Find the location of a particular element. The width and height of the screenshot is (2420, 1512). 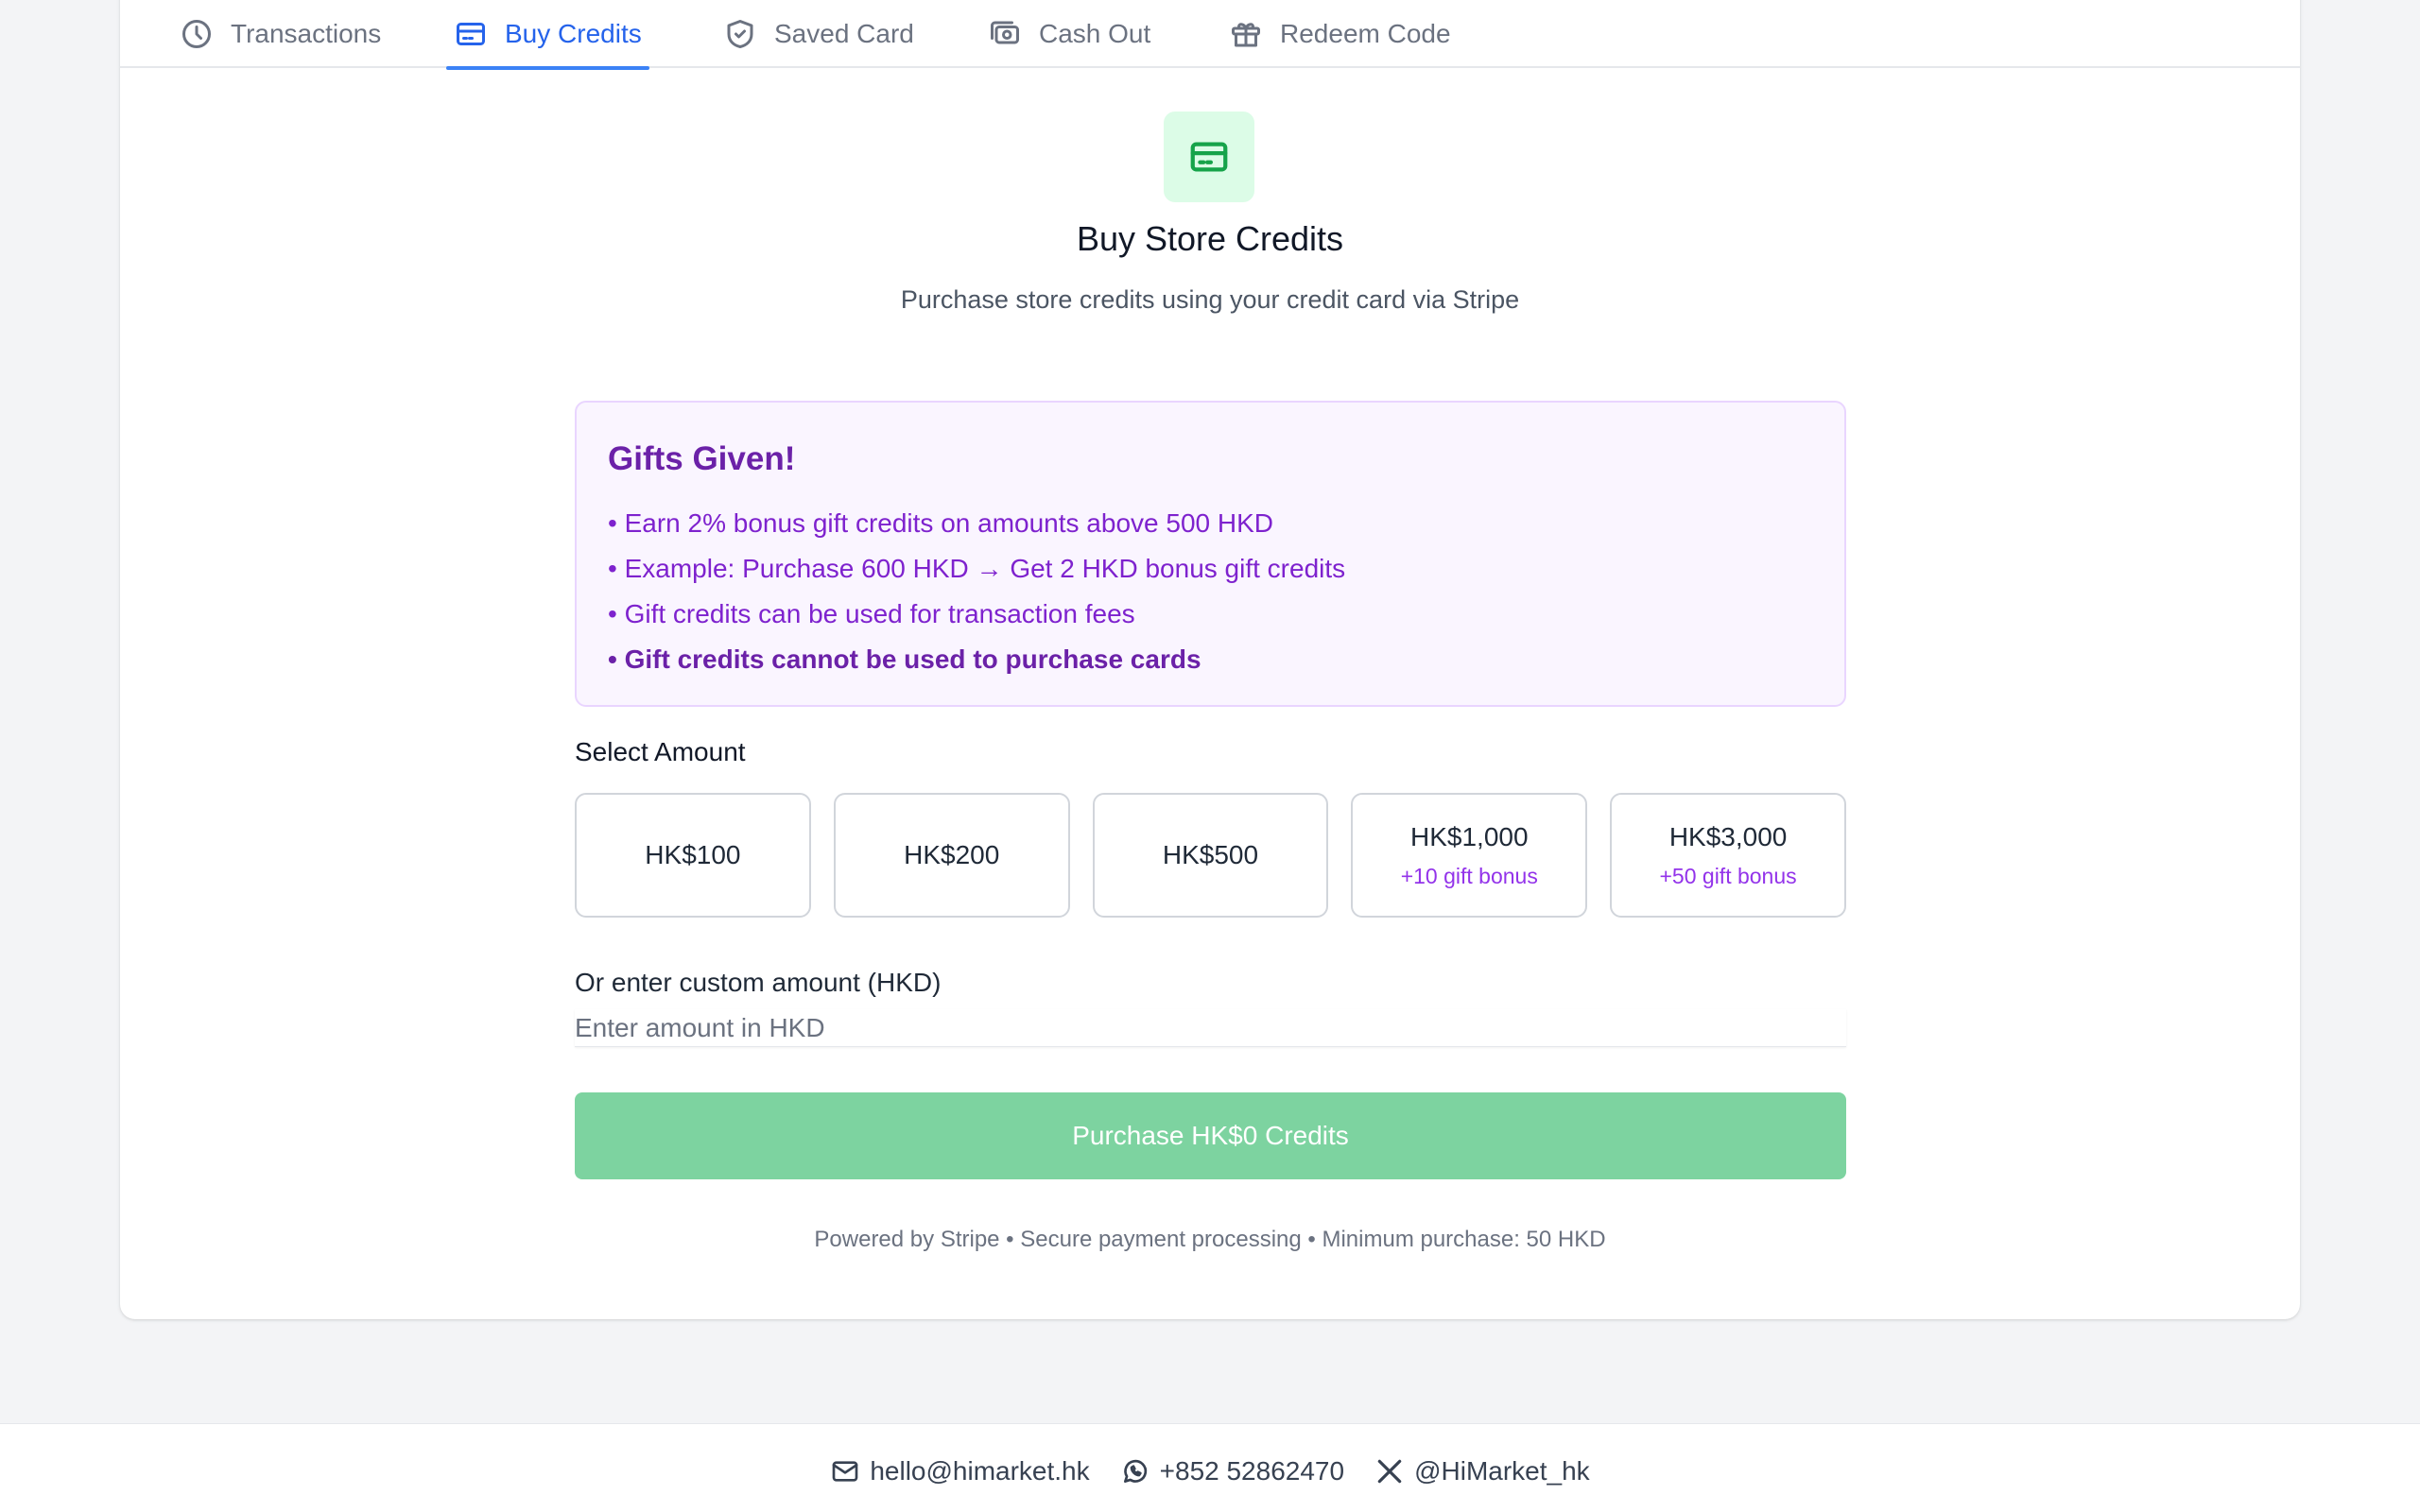

credit-card-badge is located at coordinates (1209, 157).